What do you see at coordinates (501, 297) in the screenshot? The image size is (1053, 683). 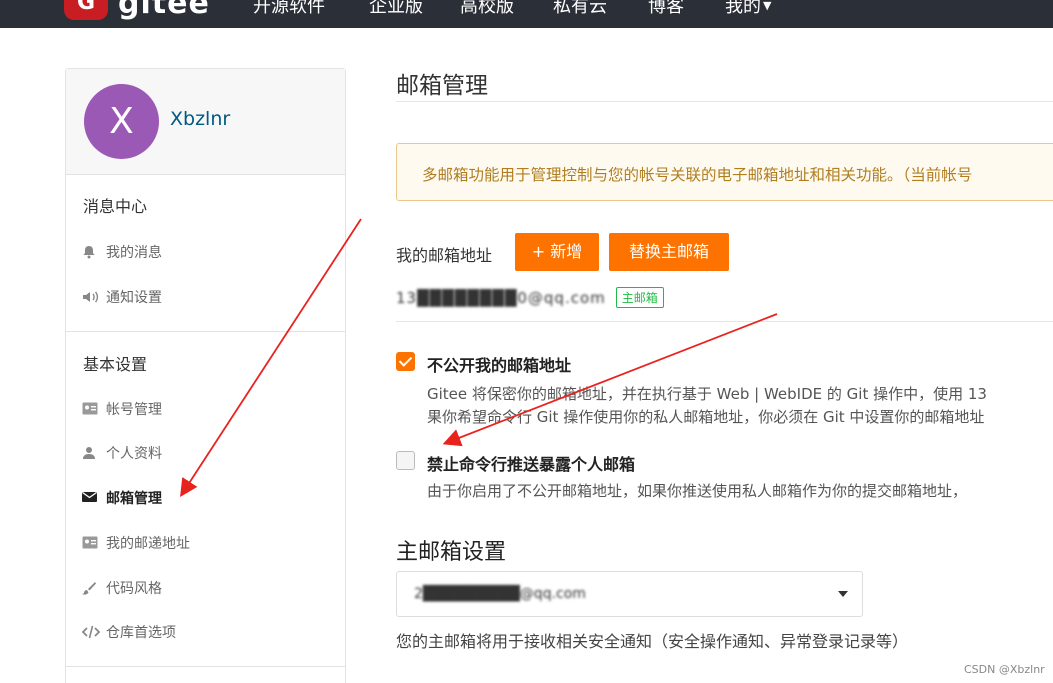 I see `email-address: 13████████0@qq.com` at bounding box center [501, 297].